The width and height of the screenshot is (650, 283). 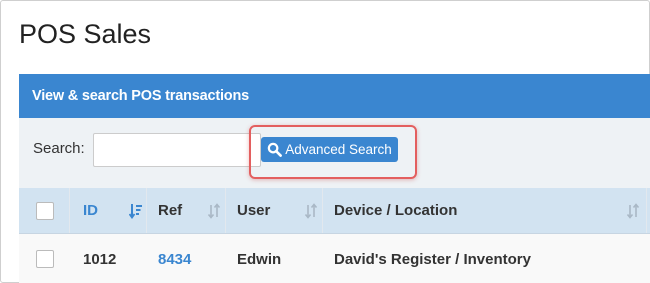 I want to click on search-icon, so click(x=275, y=149).